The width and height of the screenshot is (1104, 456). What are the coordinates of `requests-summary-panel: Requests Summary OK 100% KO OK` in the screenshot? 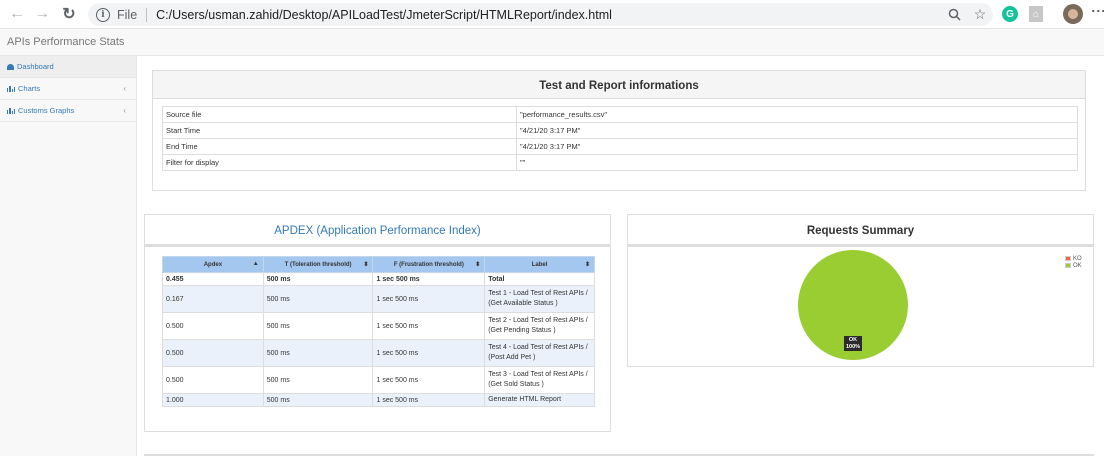 It's located at (860, 290).